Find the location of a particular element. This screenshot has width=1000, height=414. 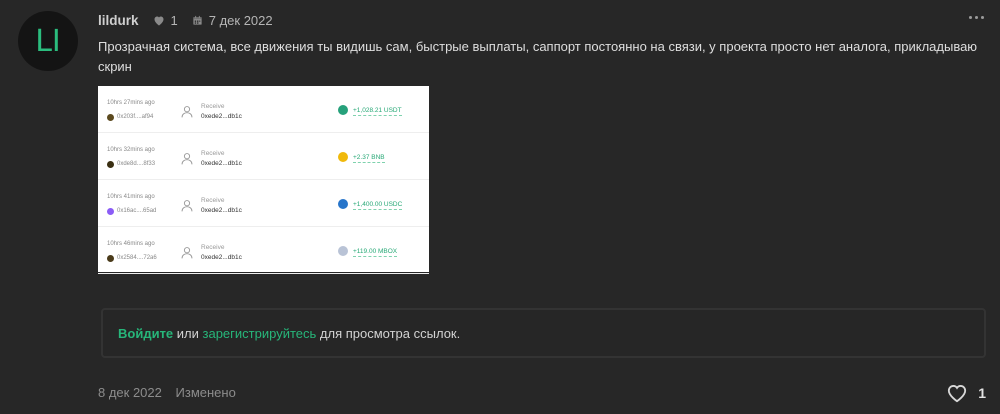

tx-from-address: 0x2584....72a6 is located at coordinates (137, 258).